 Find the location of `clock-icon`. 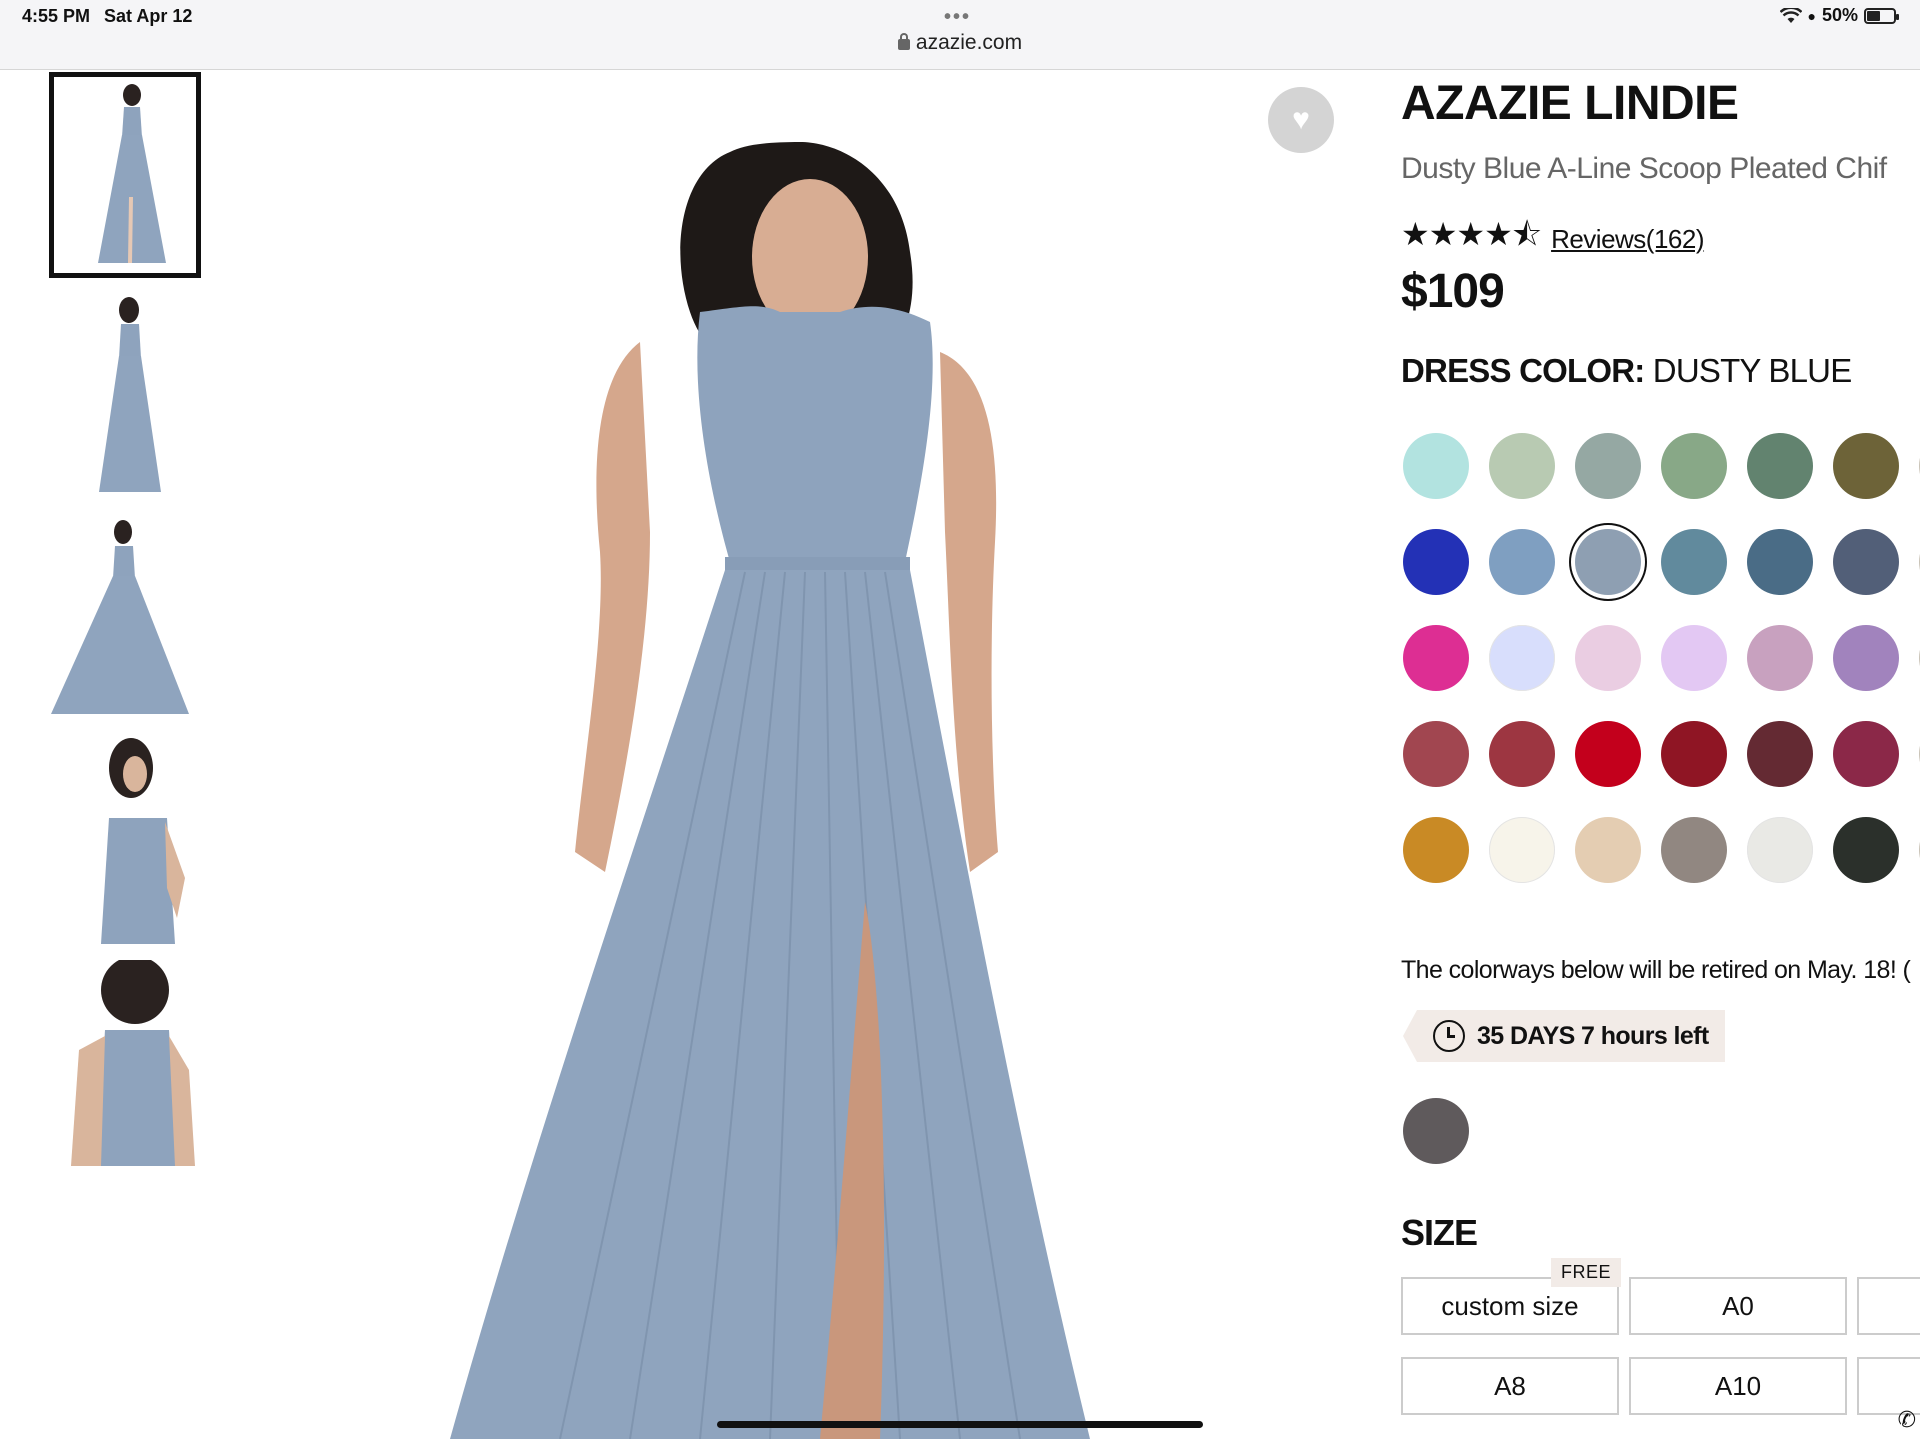

clock-icon is located at coordinates (1449, 1036).